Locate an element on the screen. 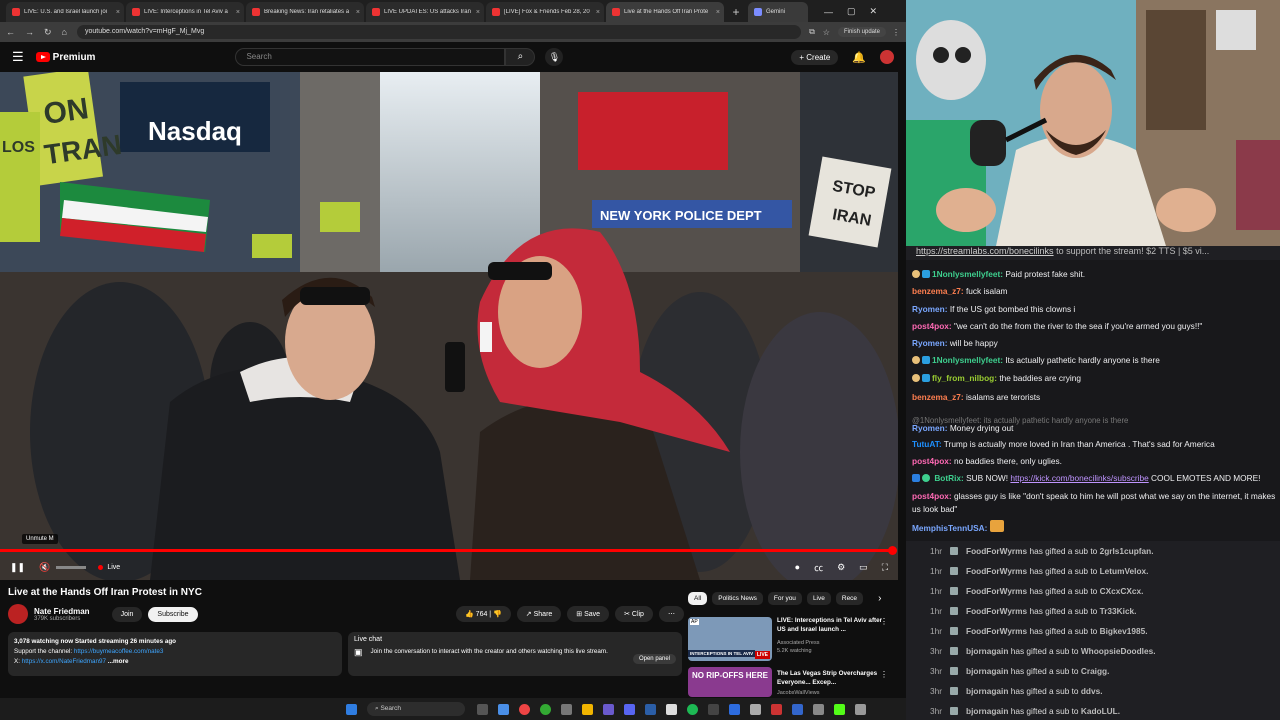  notifications-bell-icon: 🔔 is located at coordinates (859, 57).